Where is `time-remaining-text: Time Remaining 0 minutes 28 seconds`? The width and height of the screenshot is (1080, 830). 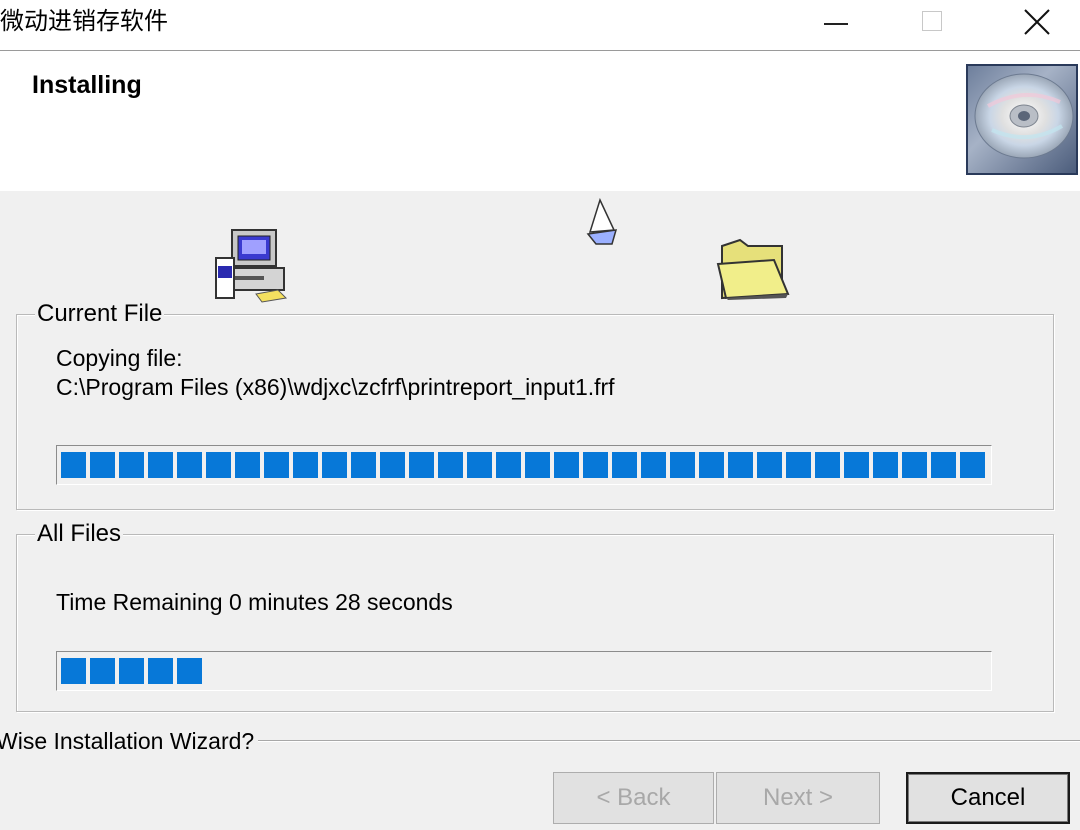 time-remaining-text: Time Remaining 0 minutes 28 seconds is located at coordinates (254, 602).